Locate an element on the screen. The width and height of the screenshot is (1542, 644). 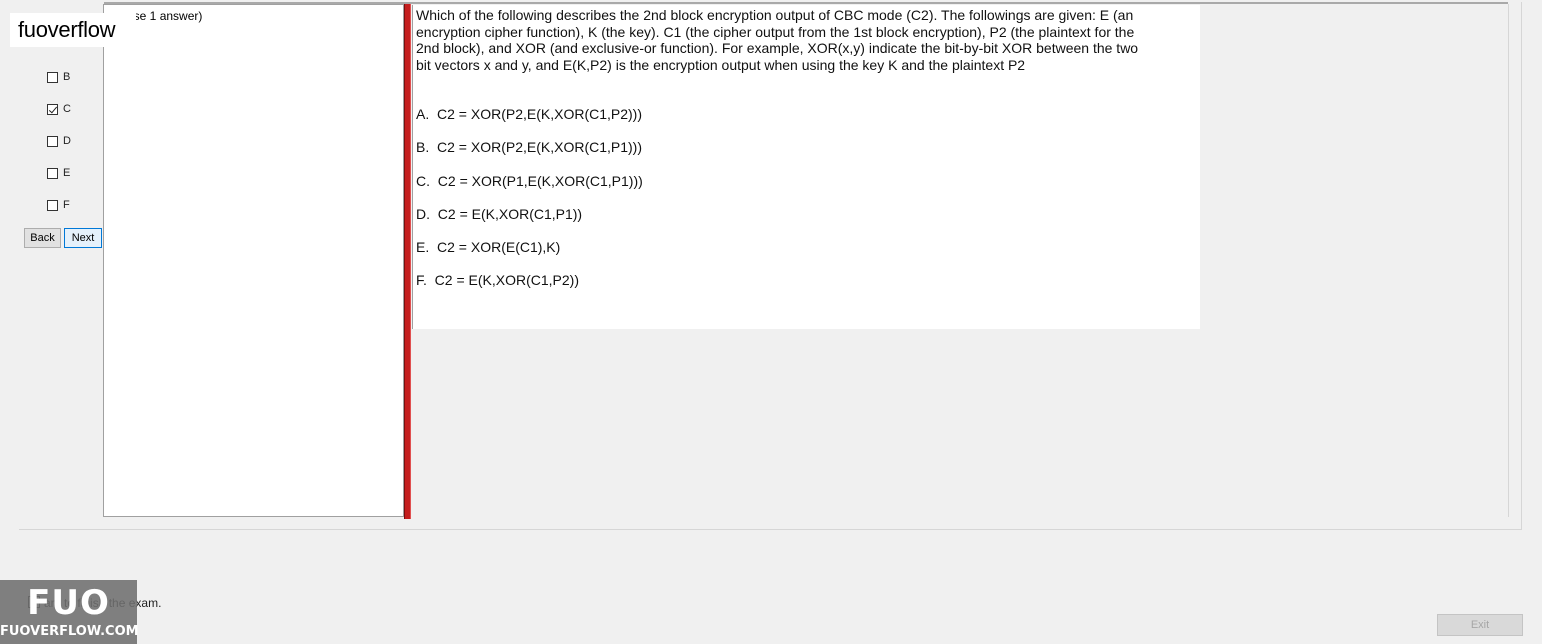
exit-button: Exit is located at coordinates (1480, 625).